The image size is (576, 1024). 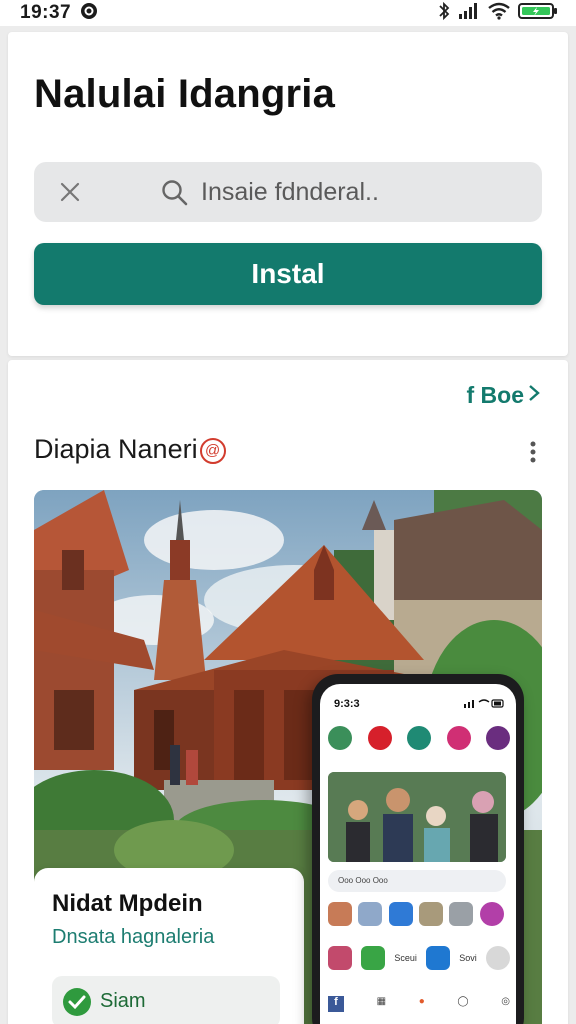 I want to click on search-input, so click(x=359, y=192).